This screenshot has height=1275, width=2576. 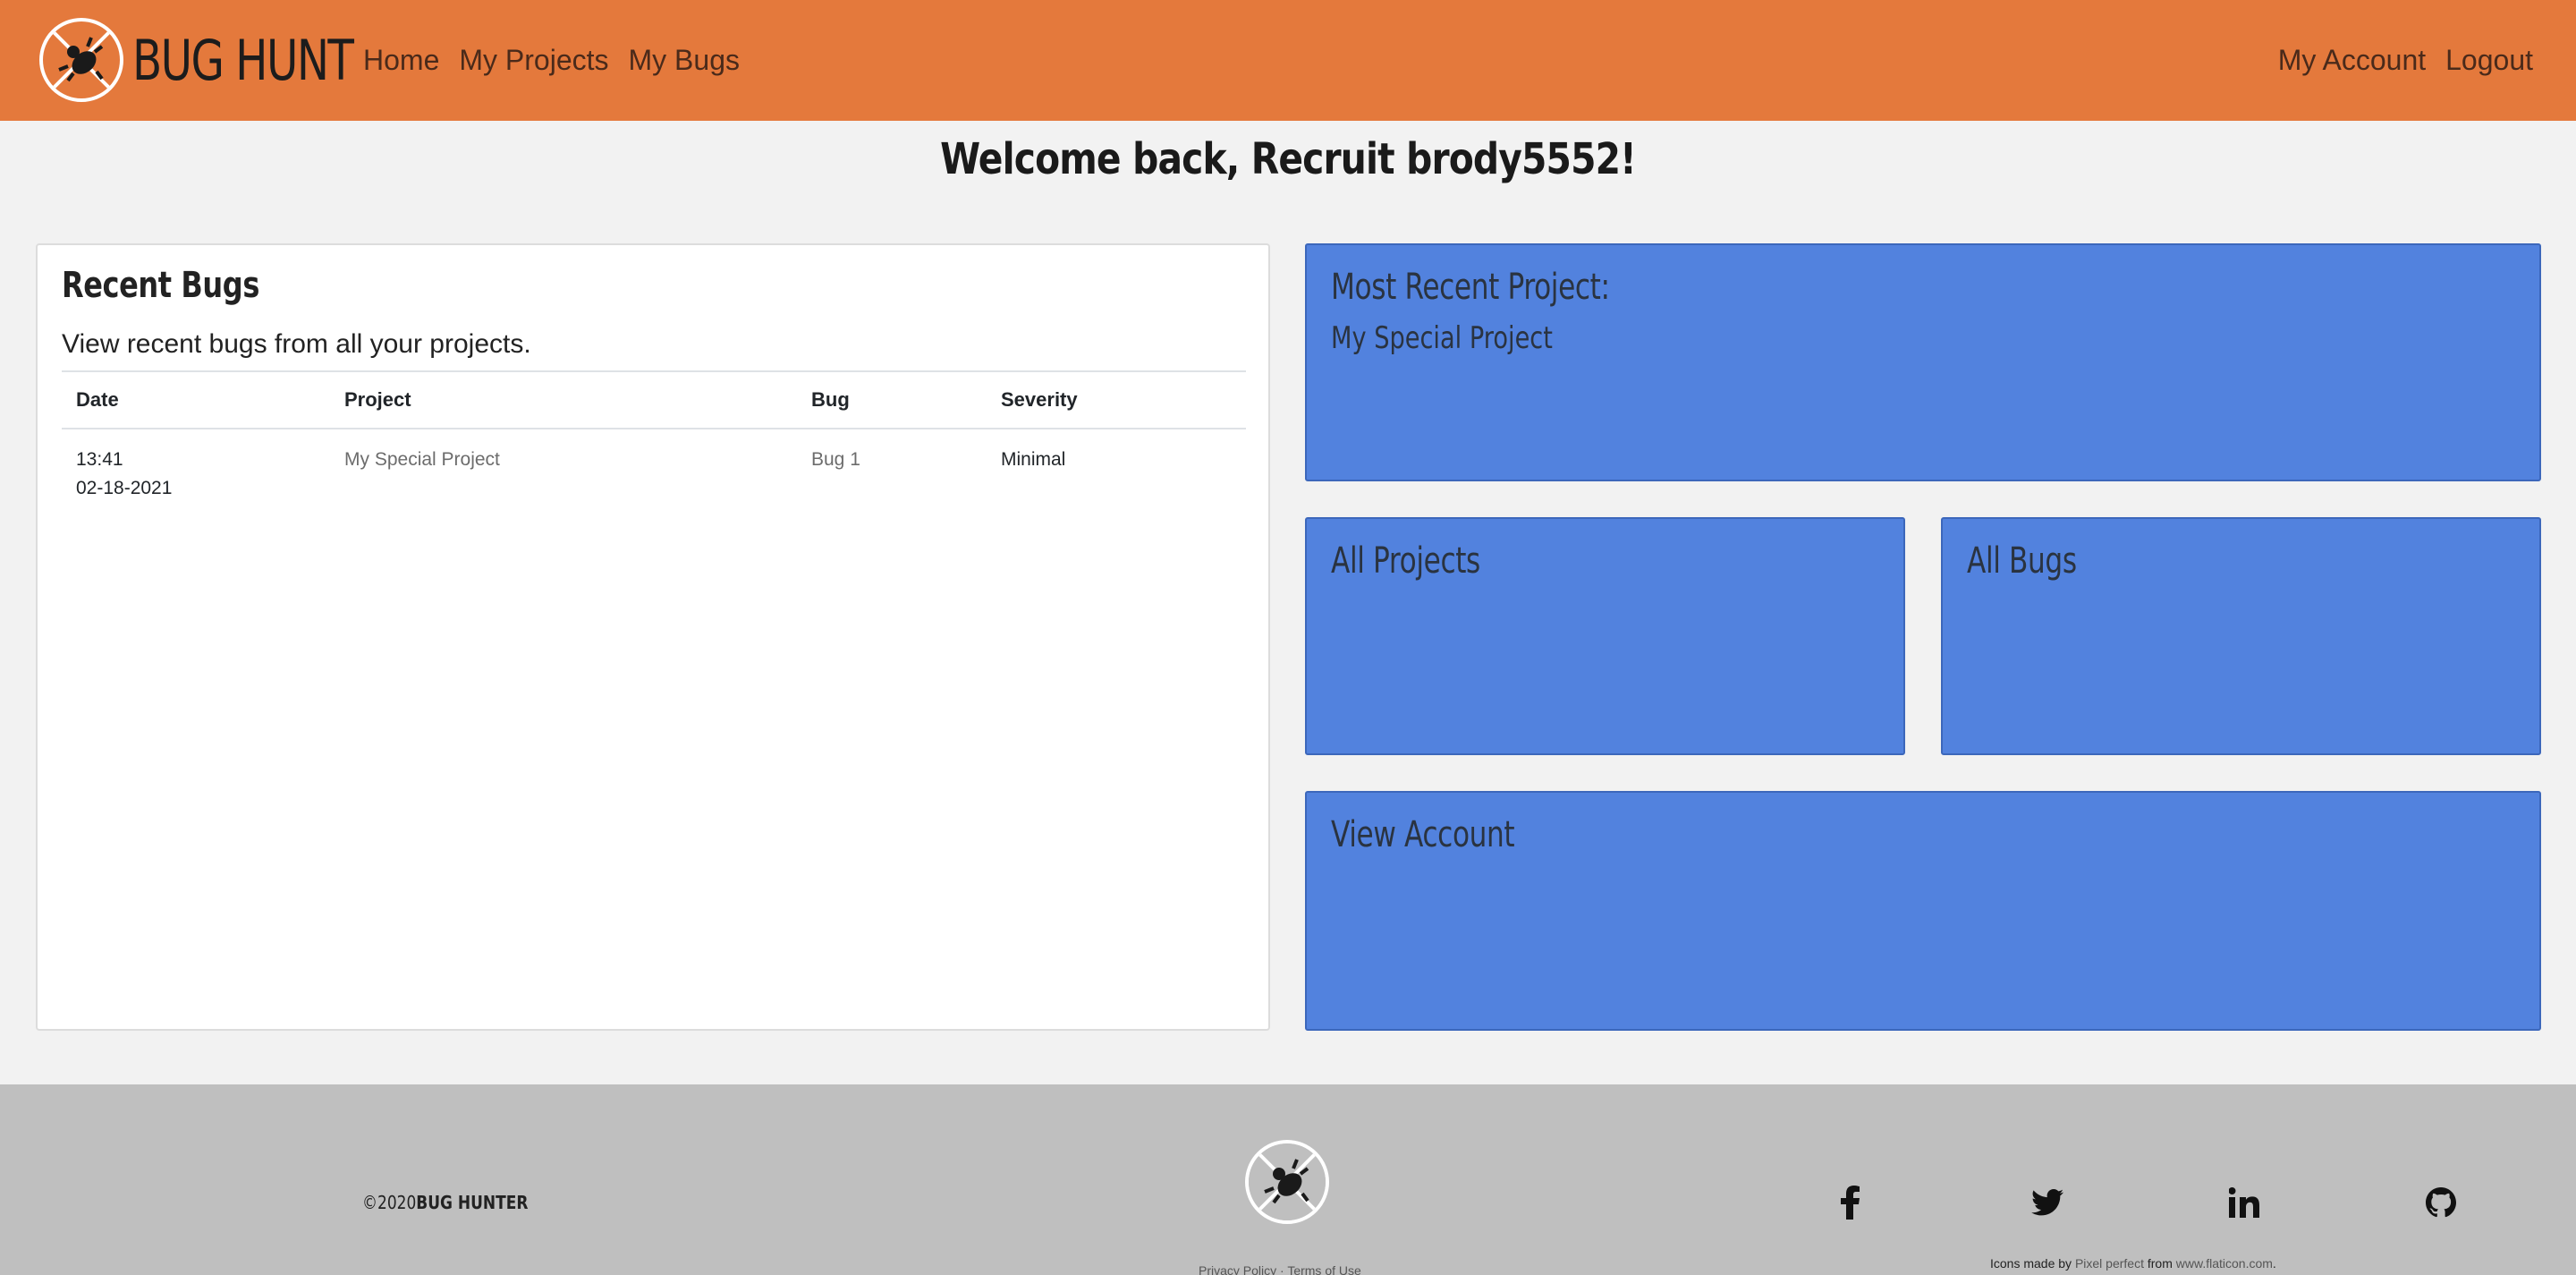 I want to click on twitter-icon, so click(x=2047, y=1202).